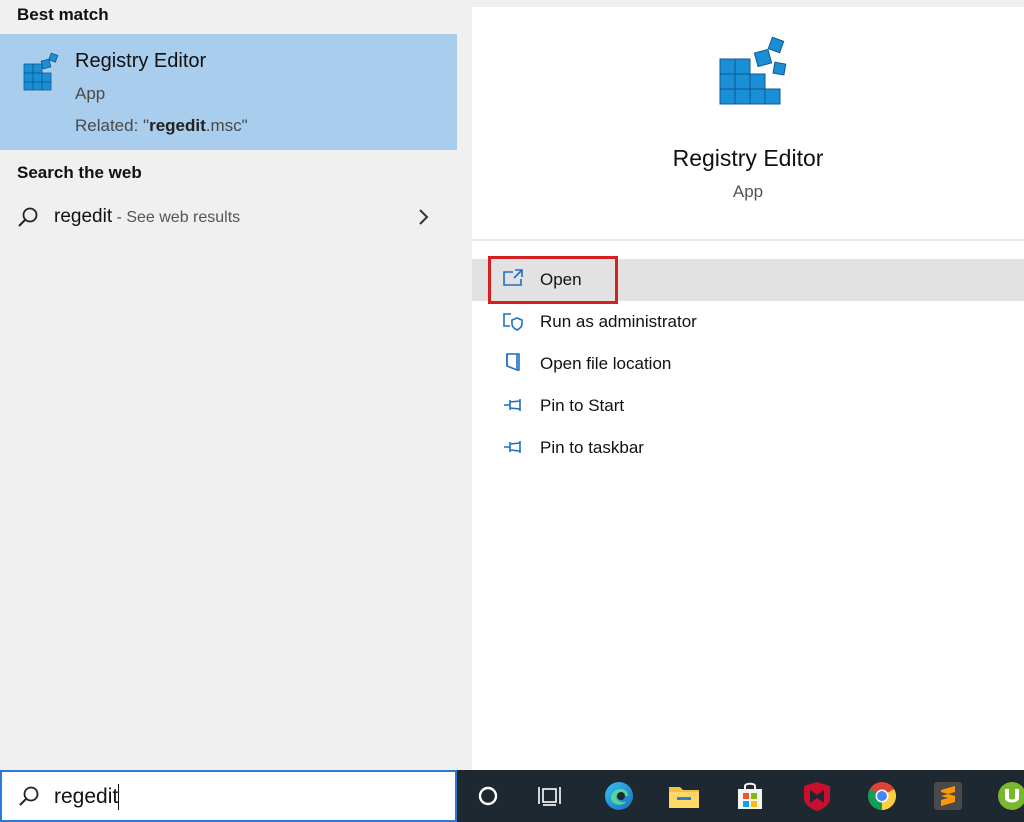 The height and width of the screenshot is (822, 1024). I want to click on store-icon, so click(750, 795).